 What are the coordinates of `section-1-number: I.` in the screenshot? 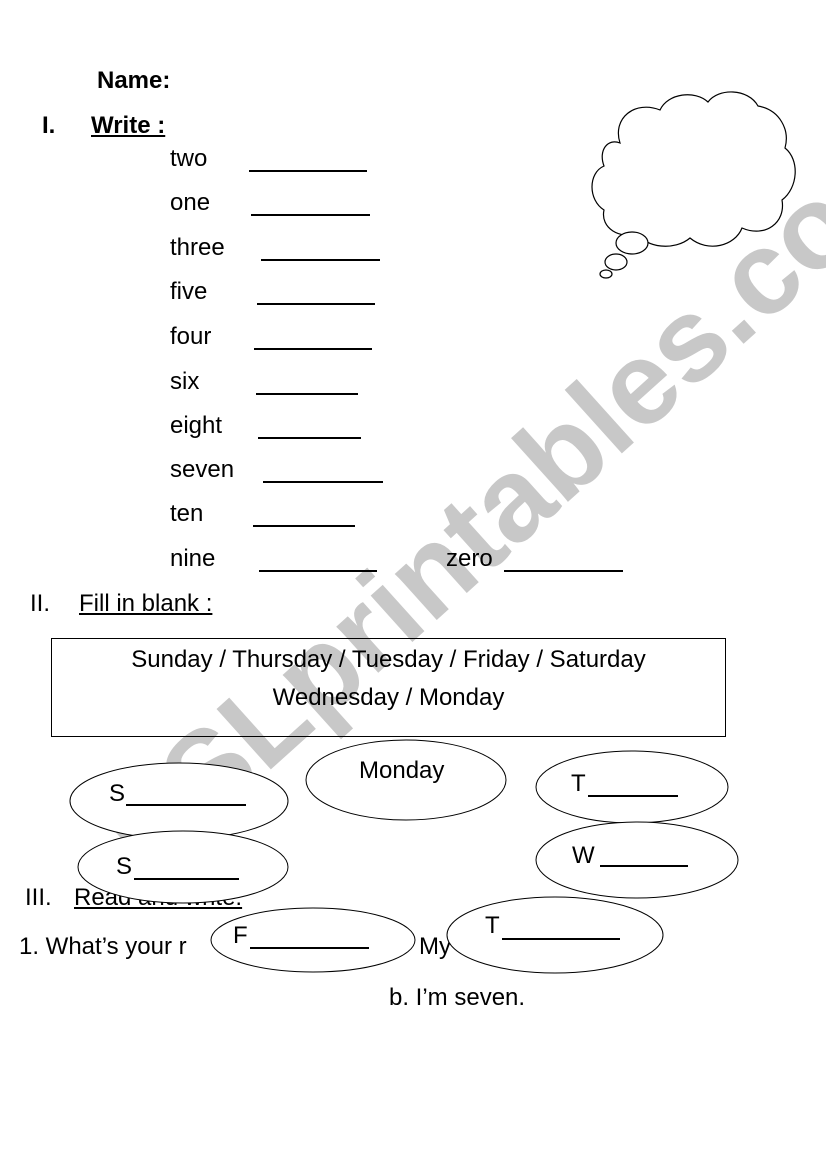 It's located at (49, 125).